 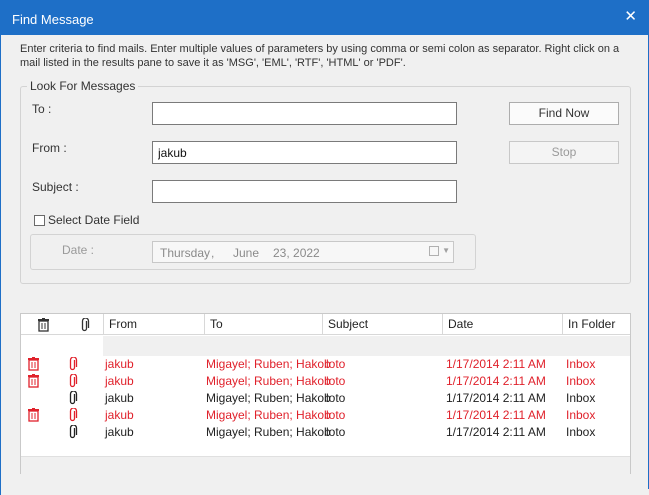 What do you see at coordinates (39, 220) in the screenshot?
I see `select-date-checkbox` at bounding box center [39, 220].